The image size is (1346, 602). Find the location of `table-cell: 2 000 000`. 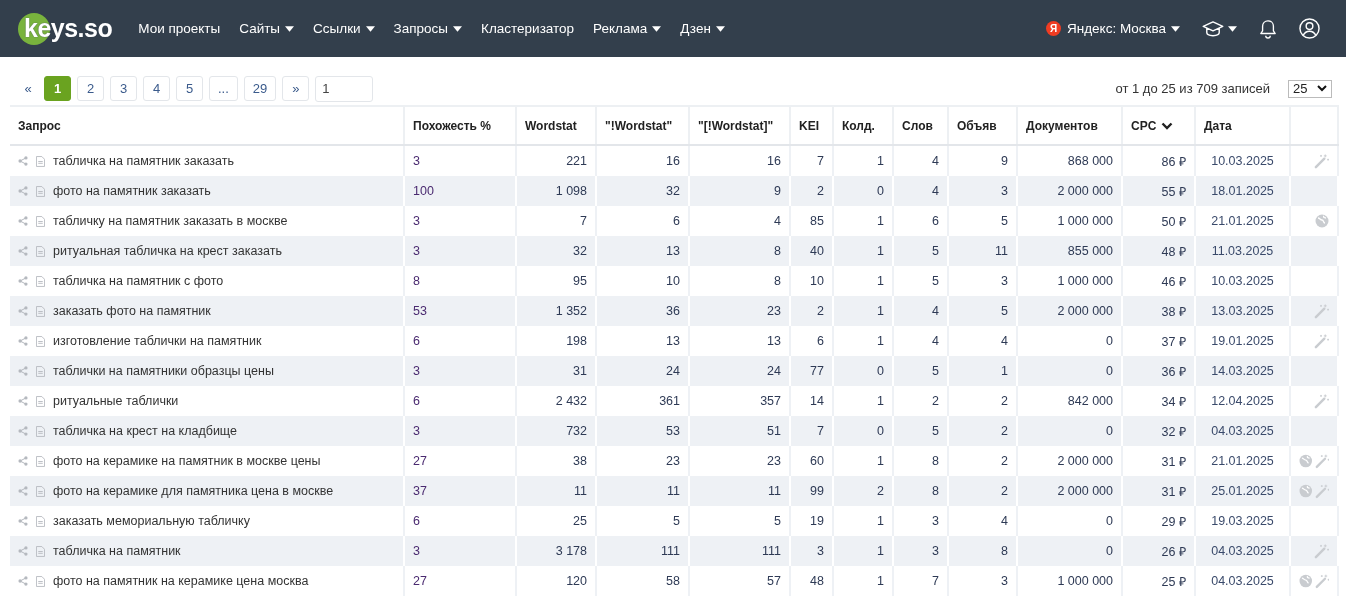

table-cell: 2 000 000 is located at coordinates (1069, 491).